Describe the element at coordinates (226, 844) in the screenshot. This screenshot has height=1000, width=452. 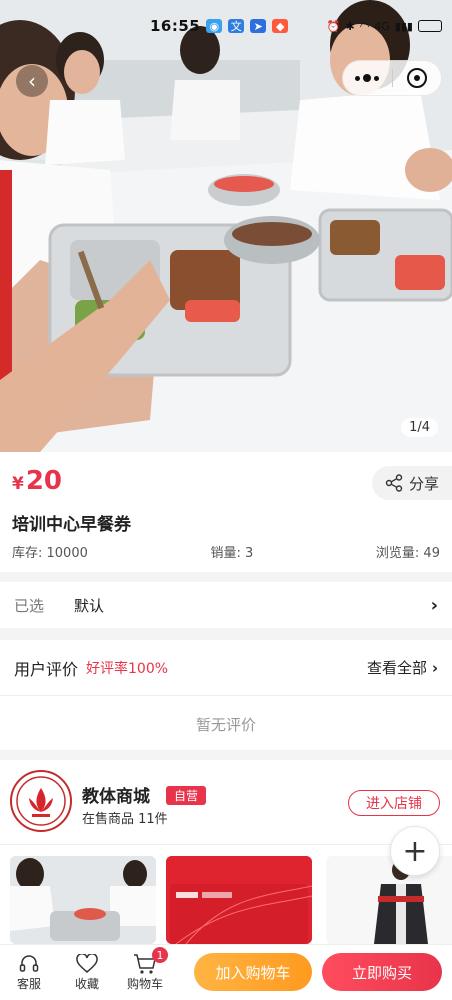
I see `divider` at that location.